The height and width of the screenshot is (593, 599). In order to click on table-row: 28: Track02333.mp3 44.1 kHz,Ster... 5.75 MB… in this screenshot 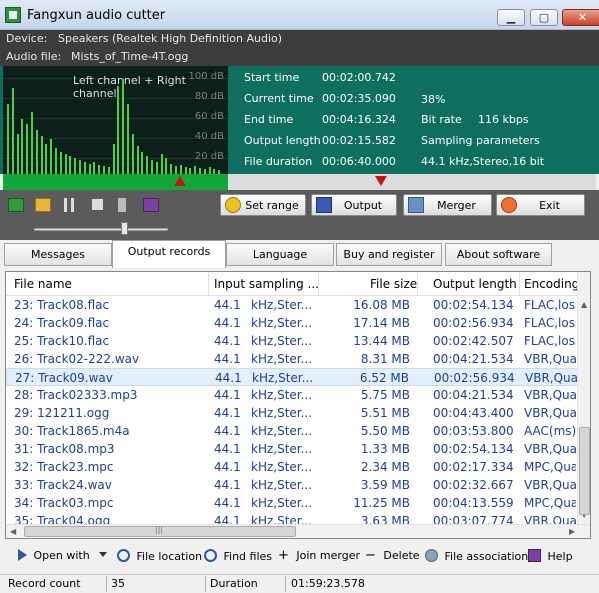, I will do `click(292, 395)`.